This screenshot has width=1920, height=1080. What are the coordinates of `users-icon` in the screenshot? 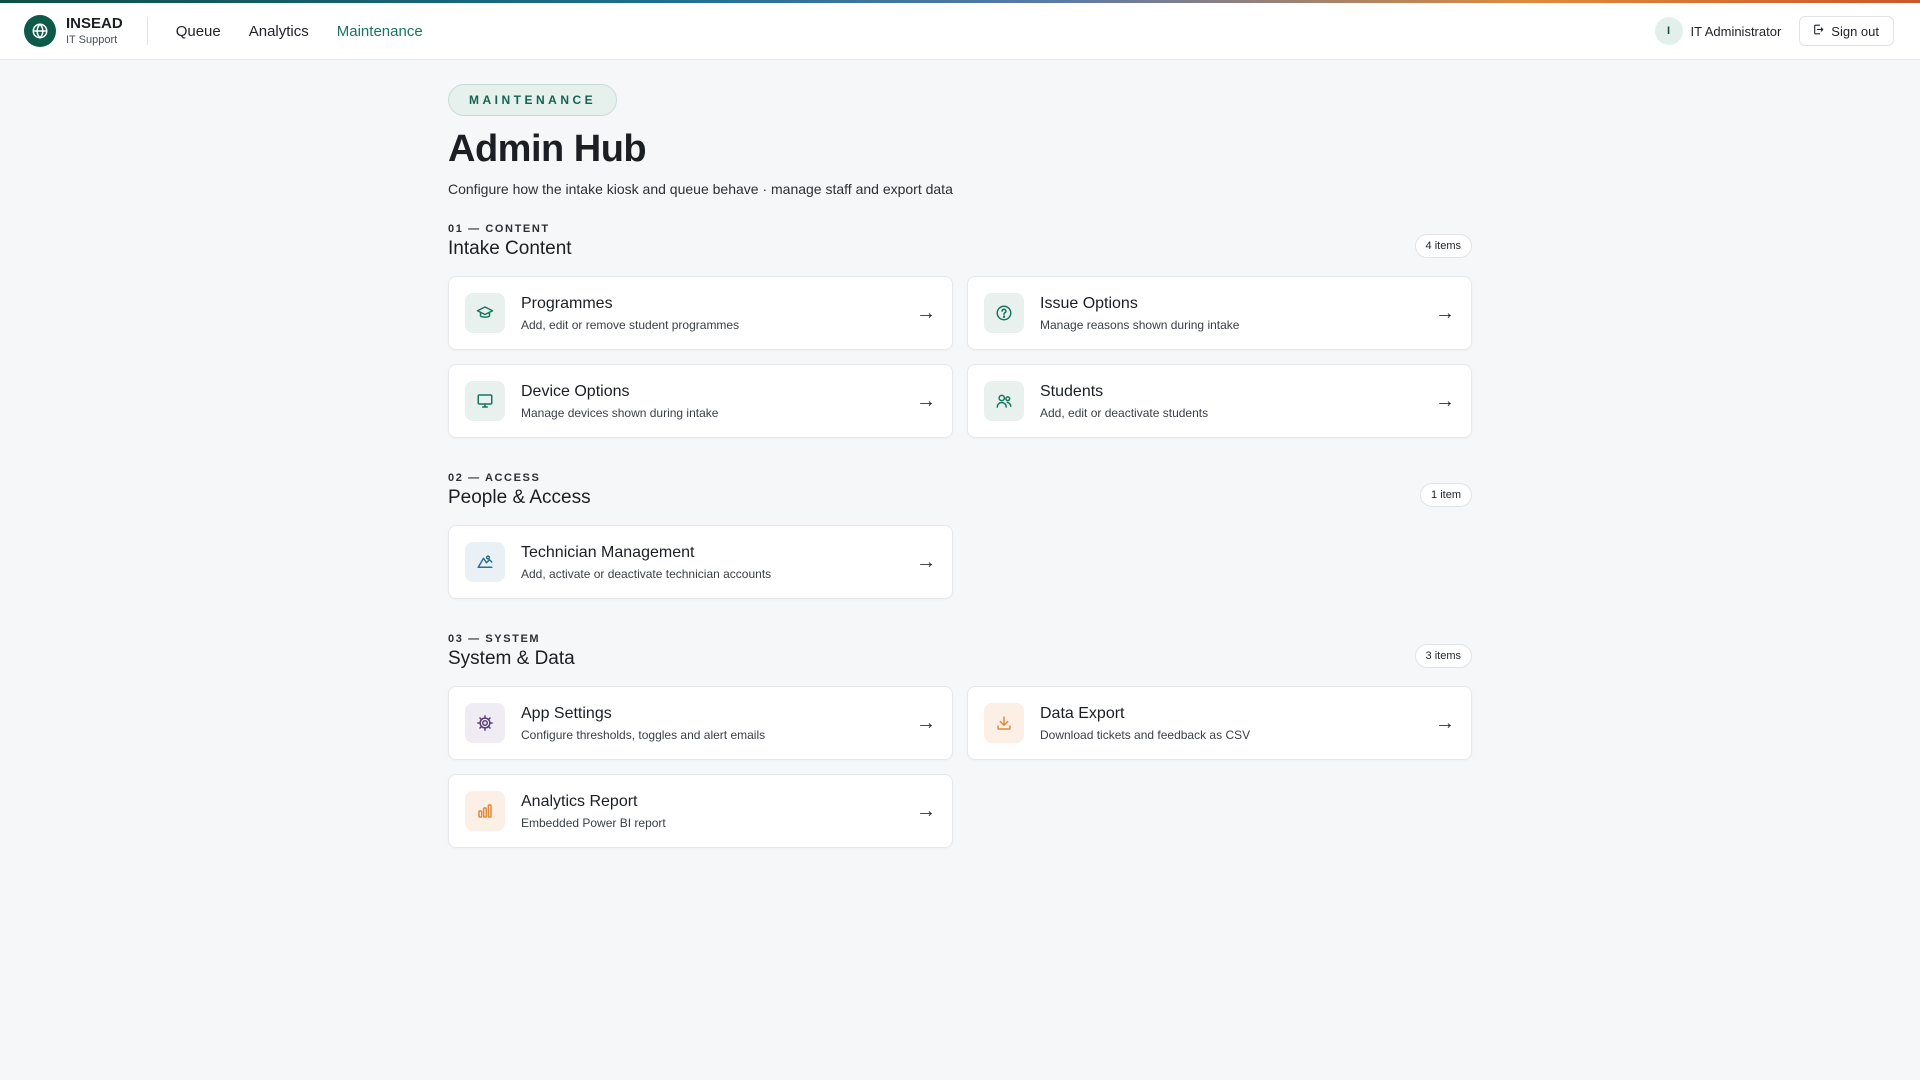 It's located at (1004, 401).